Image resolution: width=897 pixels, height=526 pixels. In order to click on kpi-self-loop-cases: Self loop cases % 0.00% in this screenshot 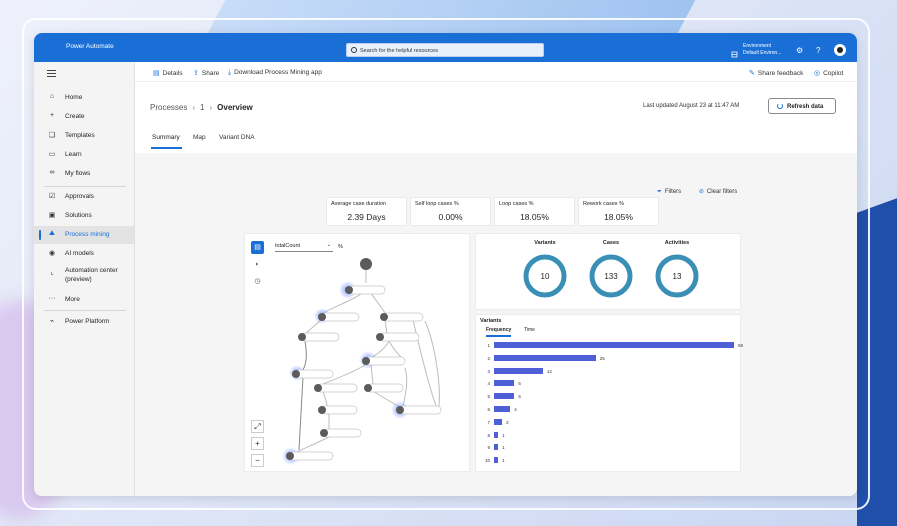, I will do `click(450, 211)`.